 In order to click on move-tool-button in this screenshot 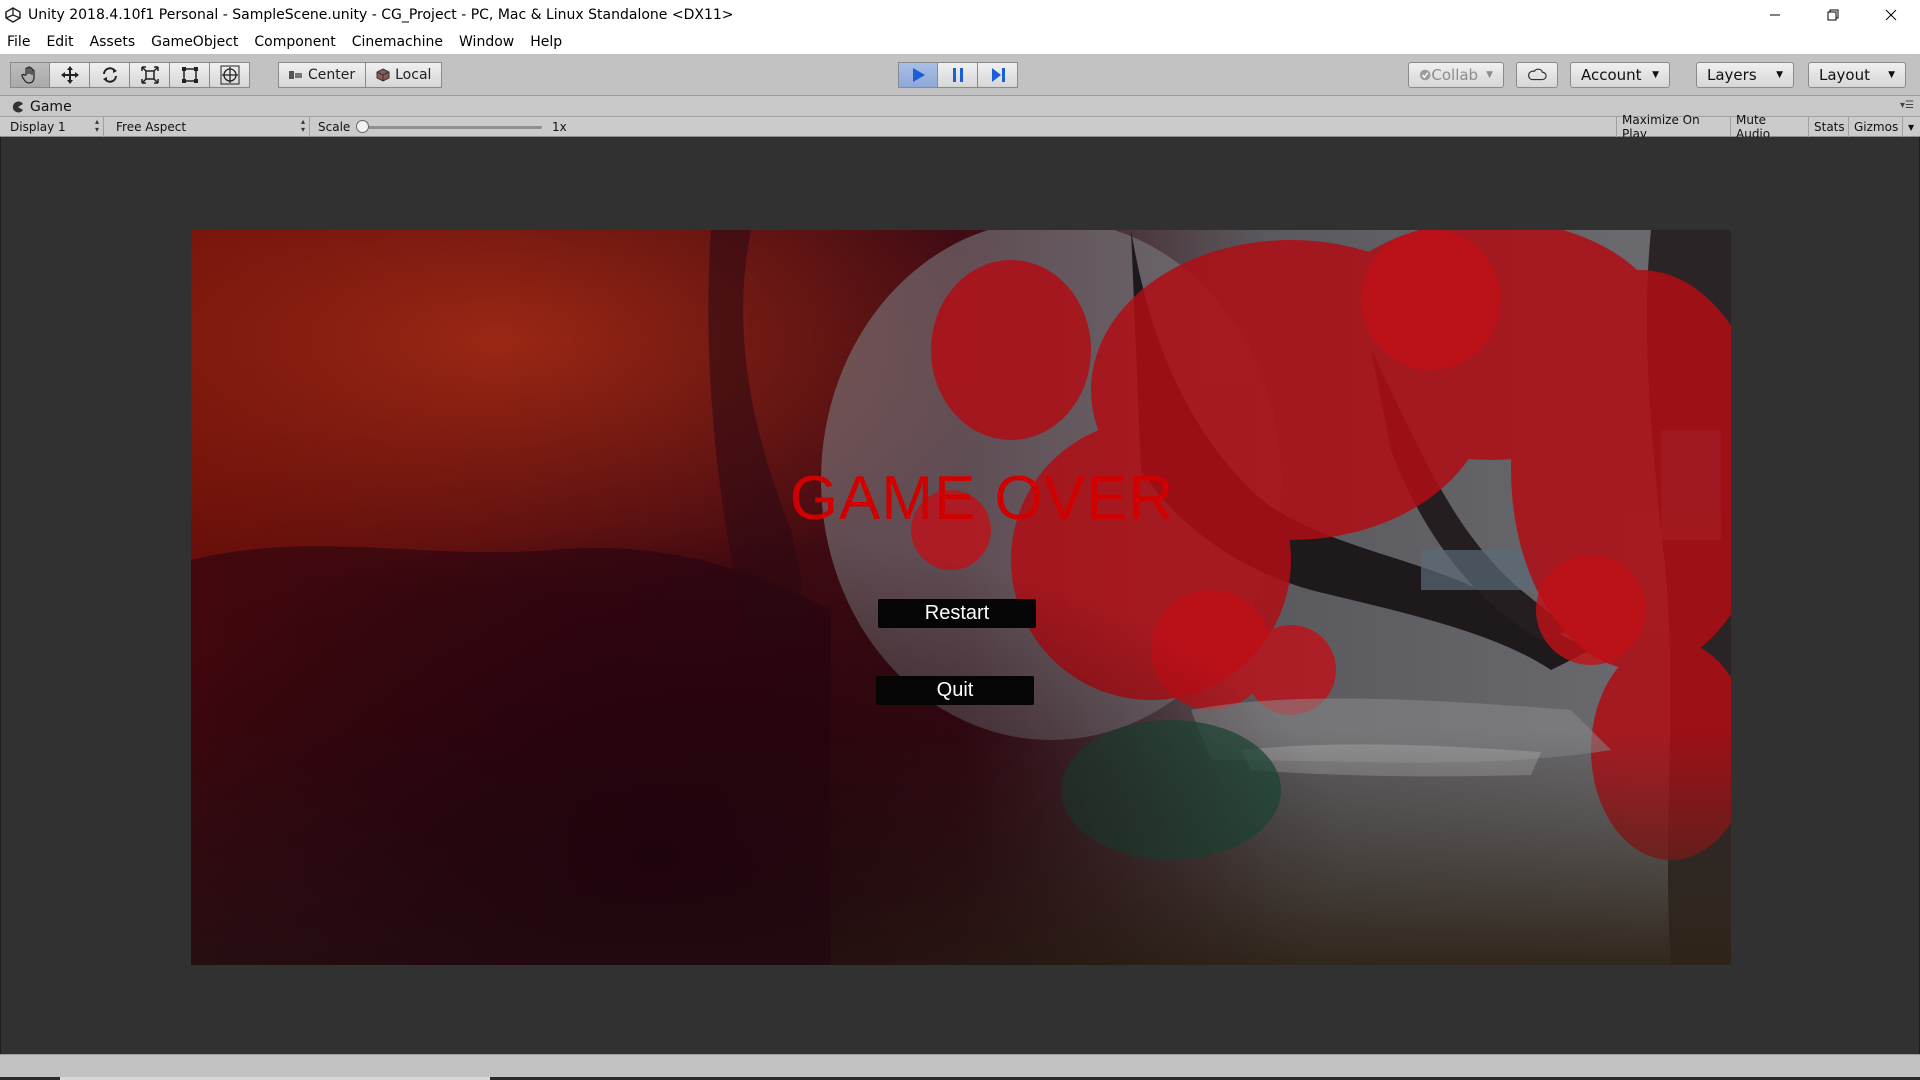, I will do `click(70, 75)`.